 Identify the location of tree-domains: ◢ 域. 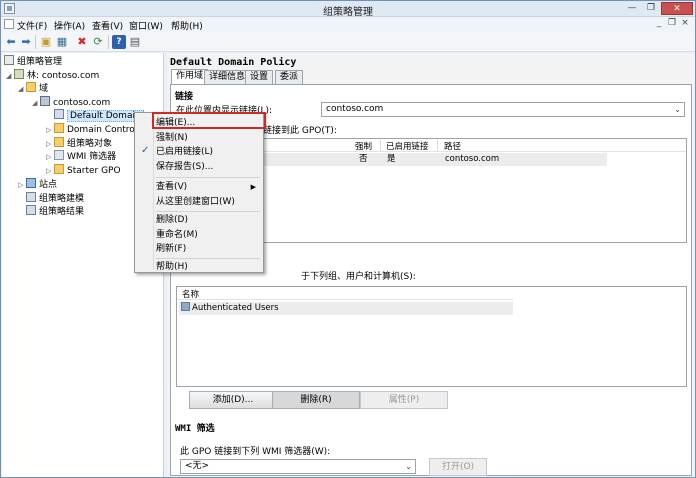
(33, 88).